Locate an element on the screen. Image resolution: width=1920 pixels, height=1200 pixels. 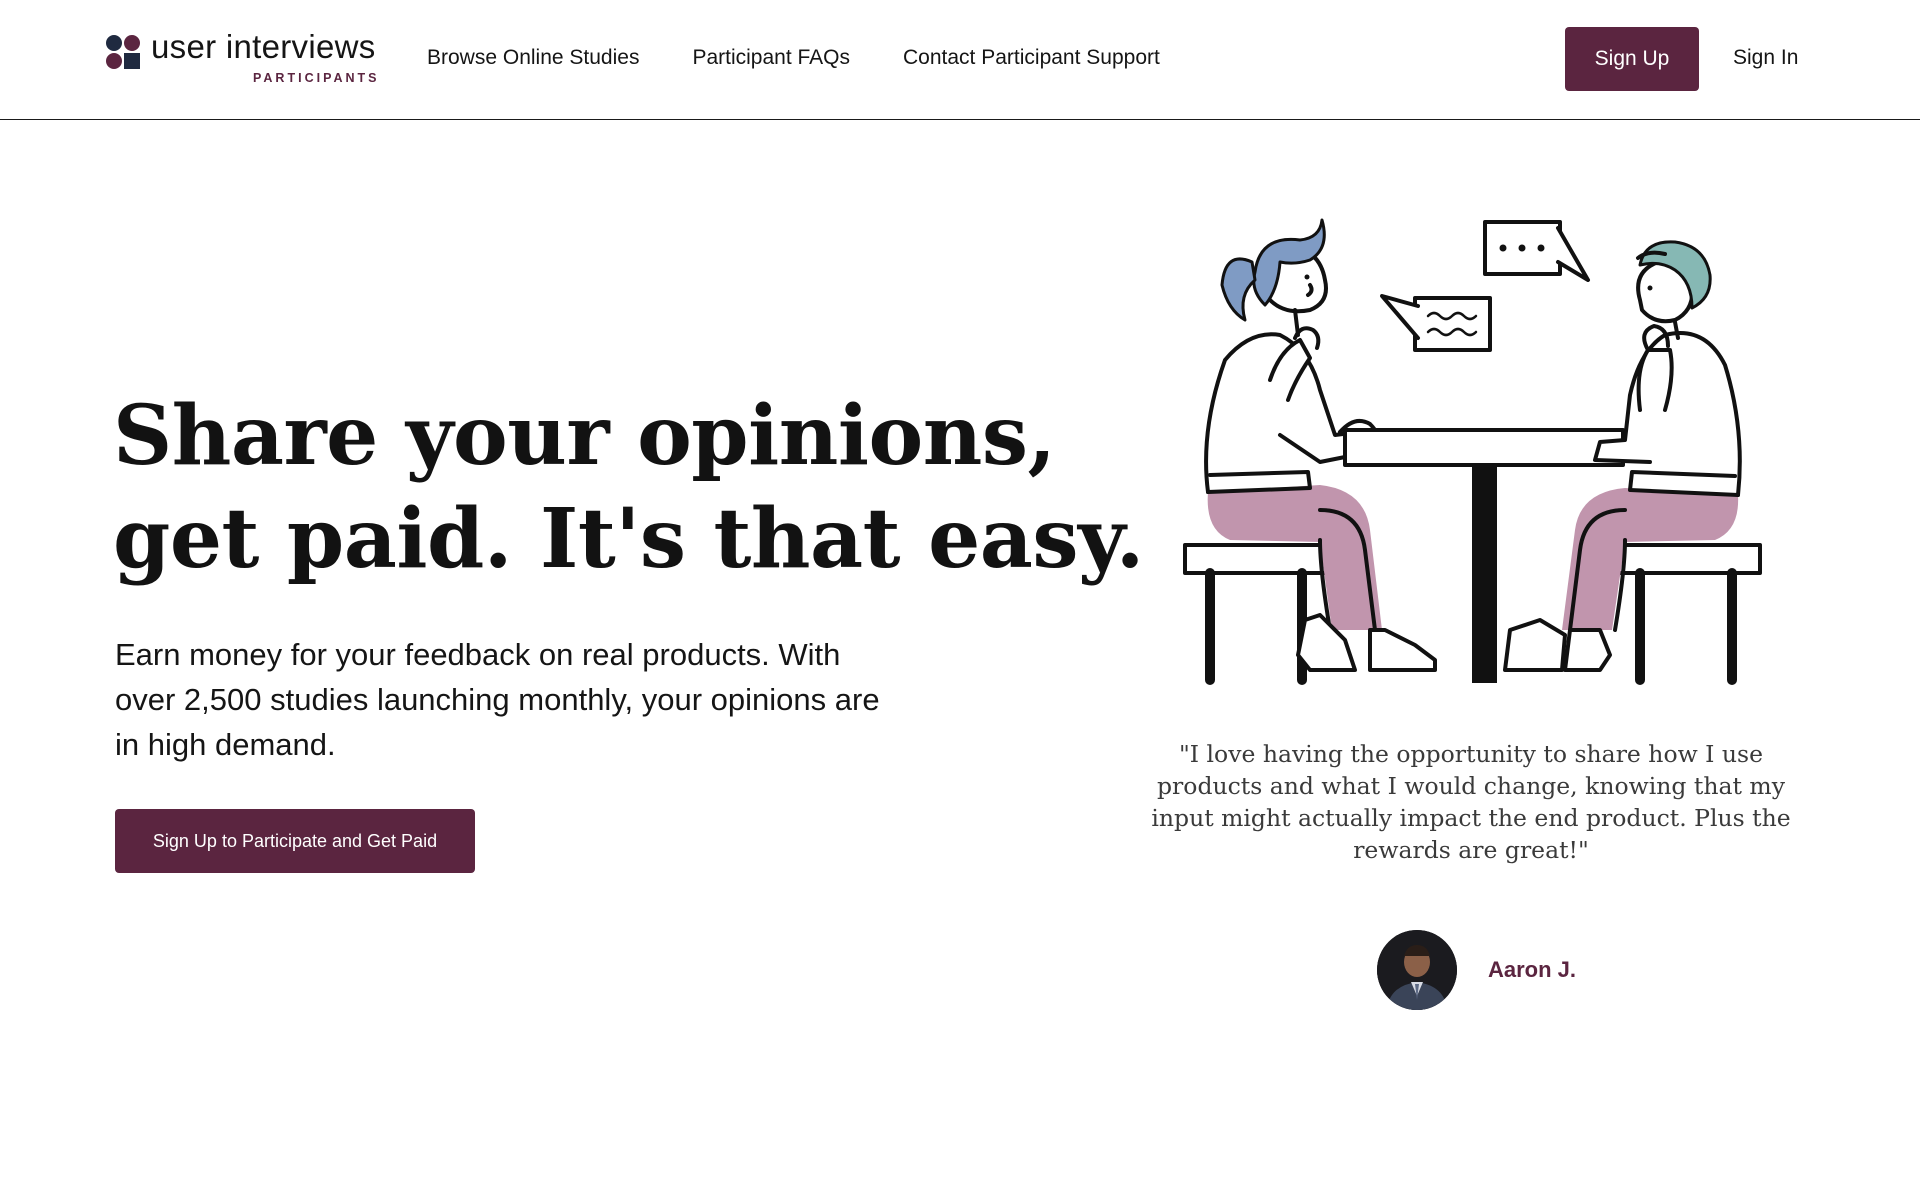
sign-in-link: Sign In is located at coordinates (1765, 58).